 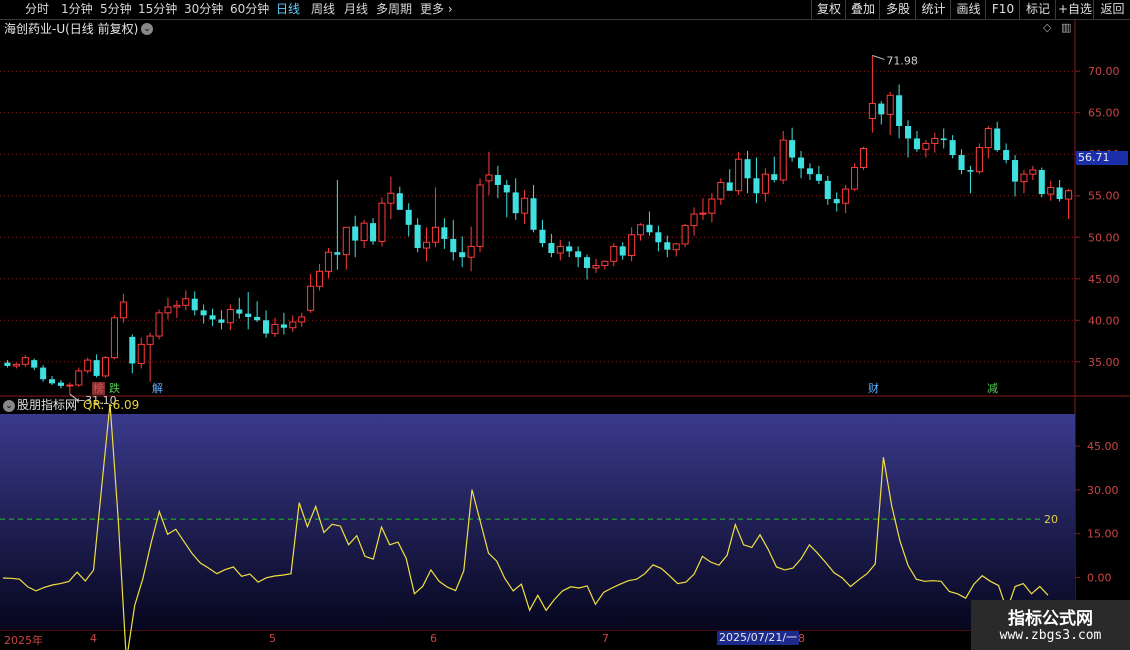 I want to click on indicator-tick-label: 15.00, so click(x=1103, y=534).